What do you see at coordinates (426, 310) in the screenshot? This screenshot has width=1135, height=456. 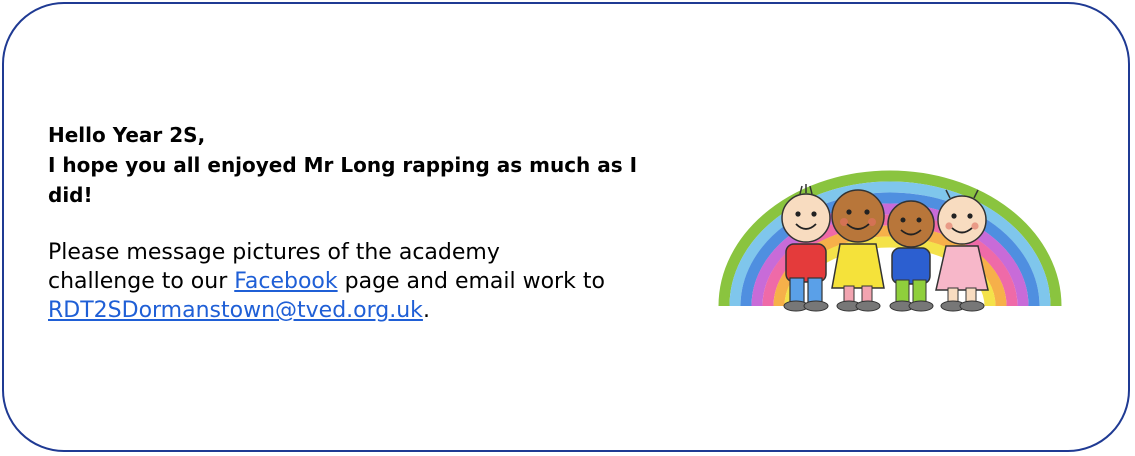 I see `message-part-3: .` at bounding box center [426, 310].